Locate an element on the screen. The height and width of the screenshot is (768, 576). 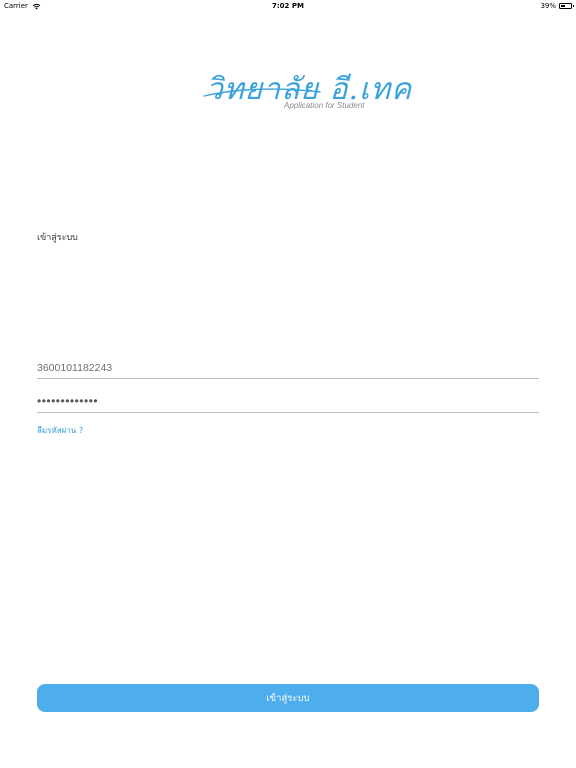
status-bar: Carrier 7:02 PM 39% is located at coordinates (288, 6).